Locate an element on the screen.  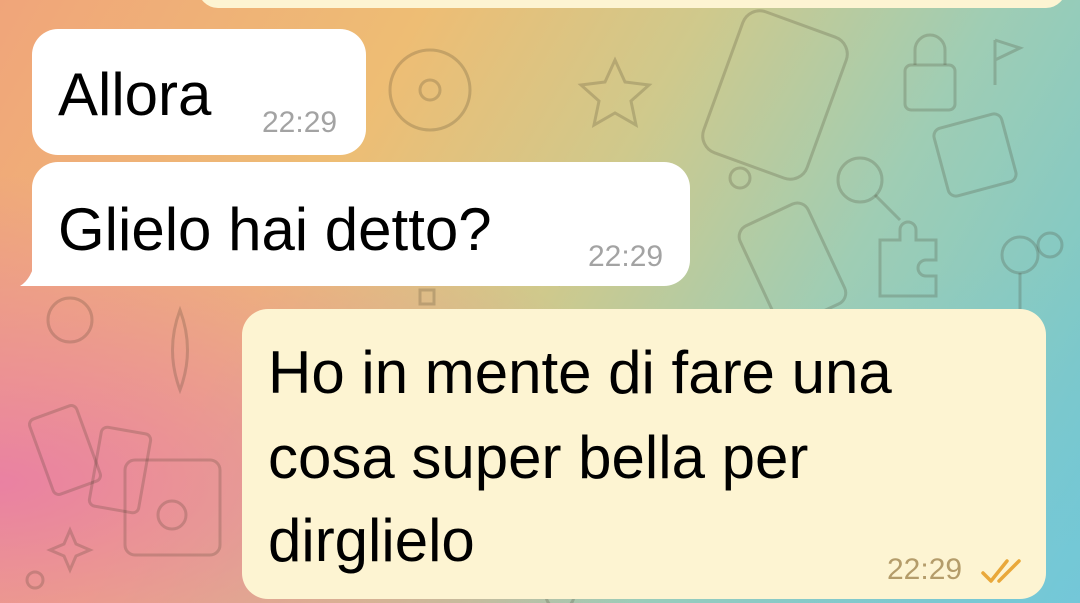
message-text-line: dirglielo is located at coordinates (371, 540).